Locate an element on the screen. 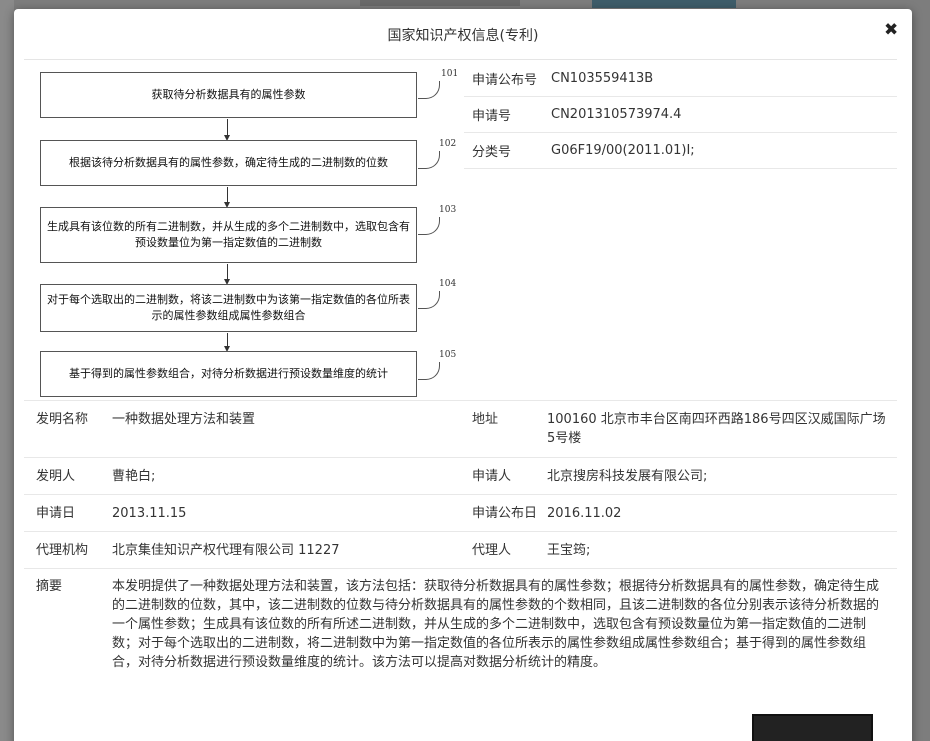 The image size is (930, 741). close-icon: ✖ is located at coordinates (891, 30).